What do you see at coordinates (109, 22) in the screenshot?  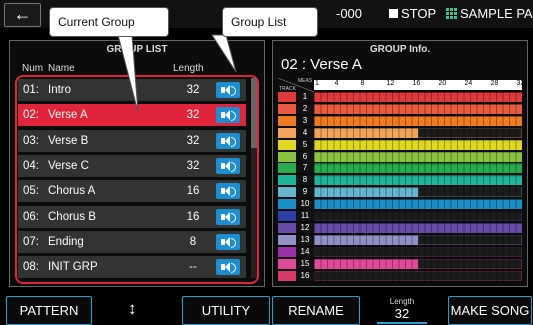 I see `current-group-callout: Current Group` at bounding box center [109, 22].